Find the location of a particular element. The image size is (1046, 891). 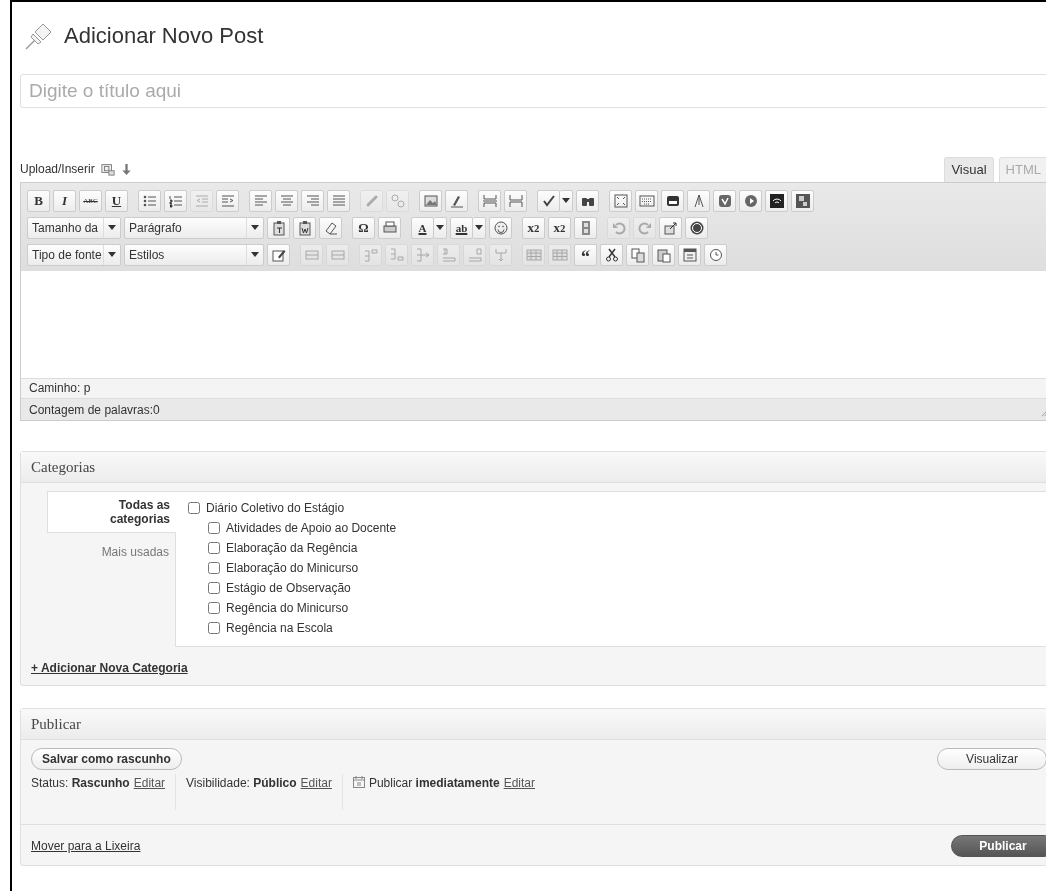

smiley-icon is located at coordinates (500, 227).